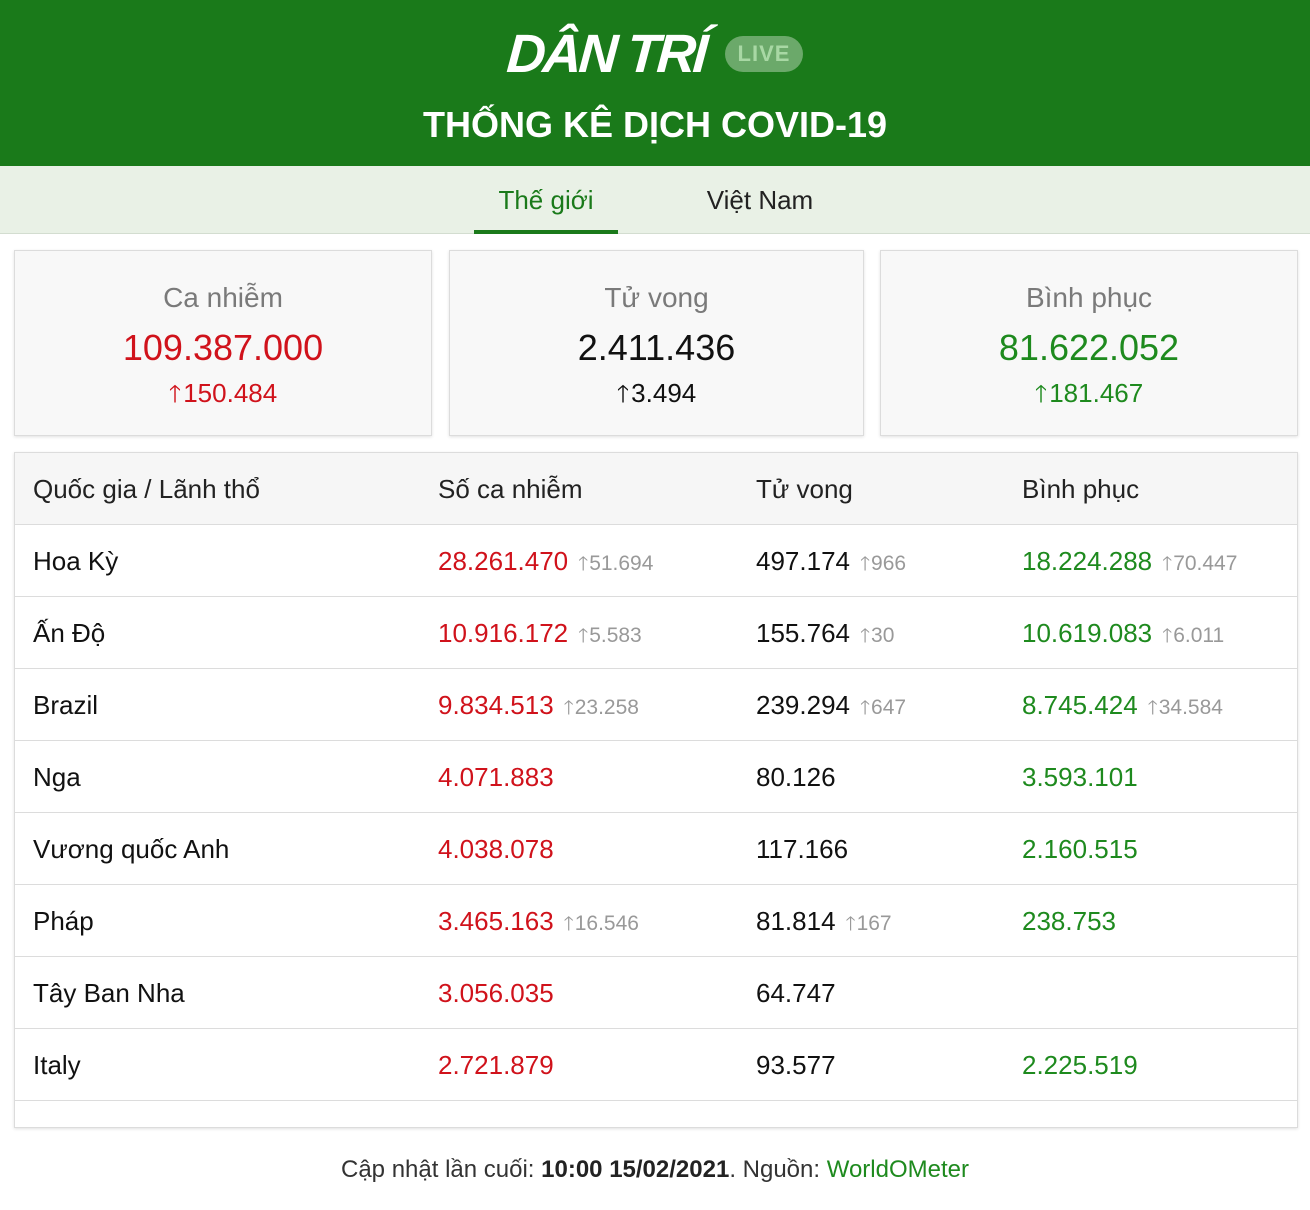  I want to click on deaths-cell-value: 117.166, so click(802, 849).